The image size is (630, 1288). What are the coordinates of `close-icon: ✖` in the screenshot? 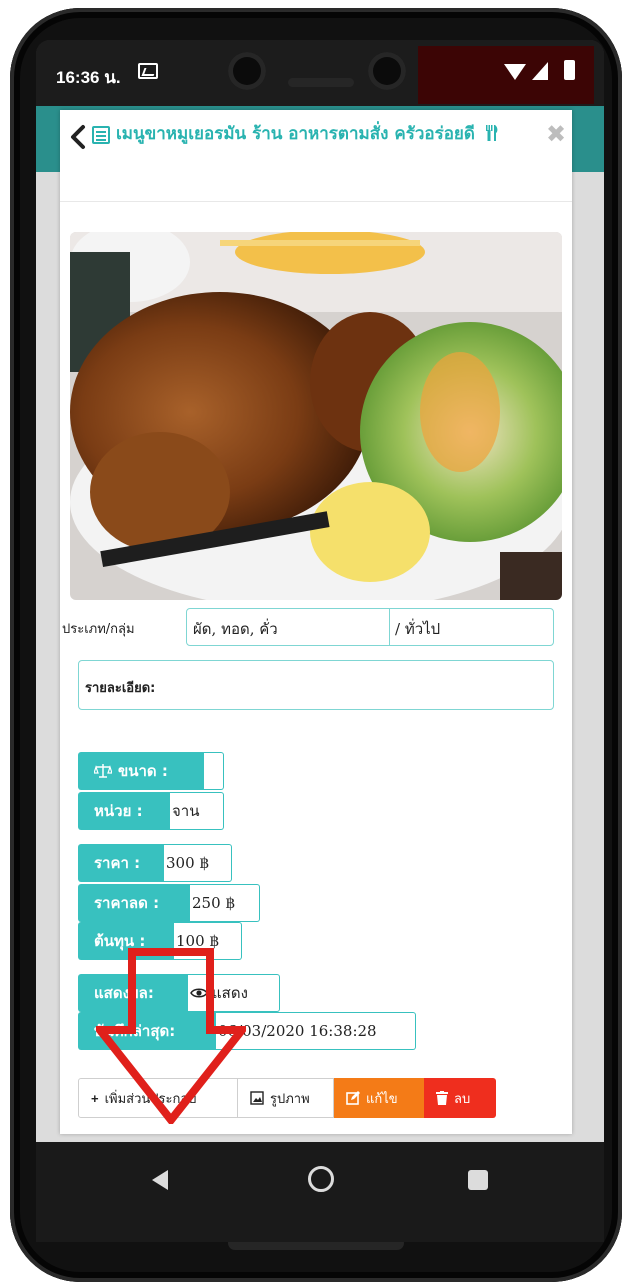 It's located at (556, 134).